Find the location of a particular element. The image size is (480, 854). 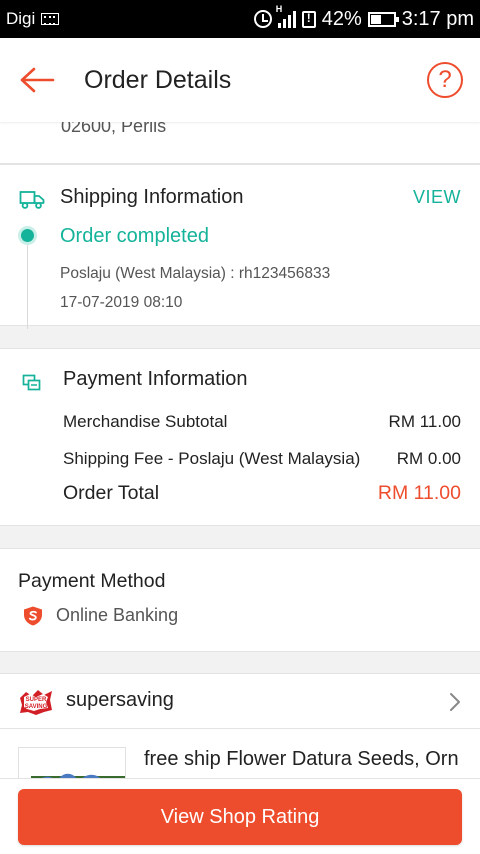

question-circle-icon: ? is located at coordinates (445, 79).